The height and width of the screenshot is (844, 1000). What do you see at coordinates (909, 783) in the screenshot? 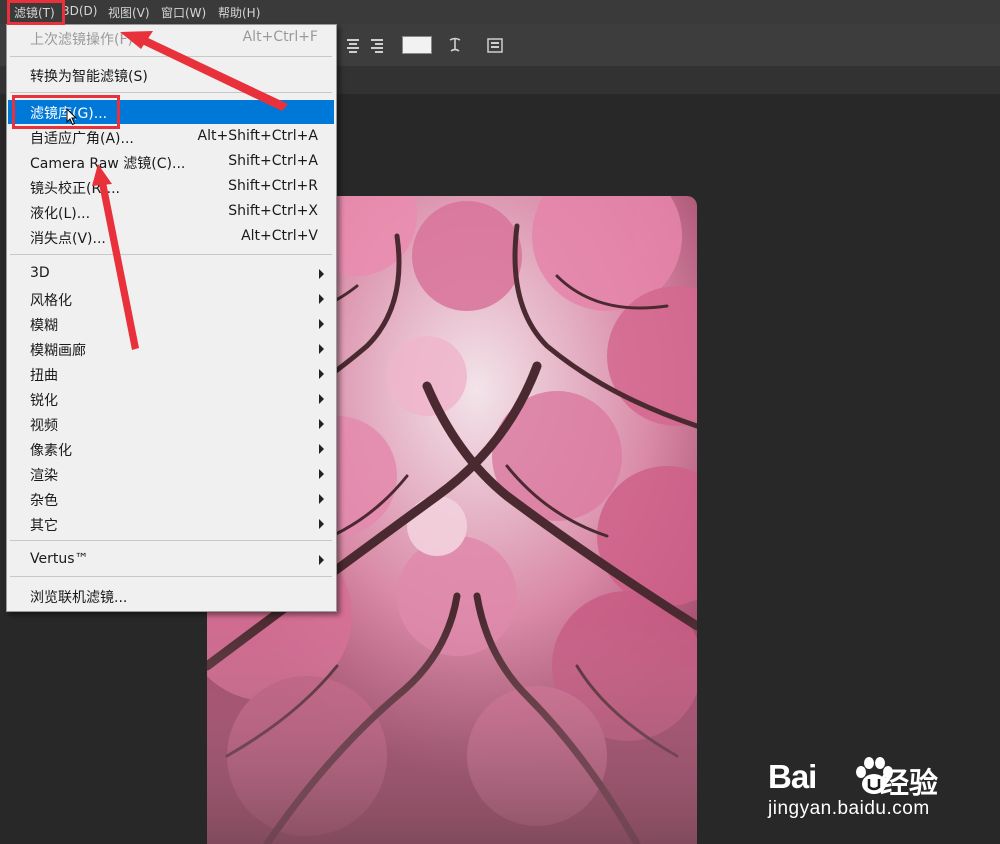
I see `watermark-brand-jingyan: 经验` at bounding box center [909, 783].